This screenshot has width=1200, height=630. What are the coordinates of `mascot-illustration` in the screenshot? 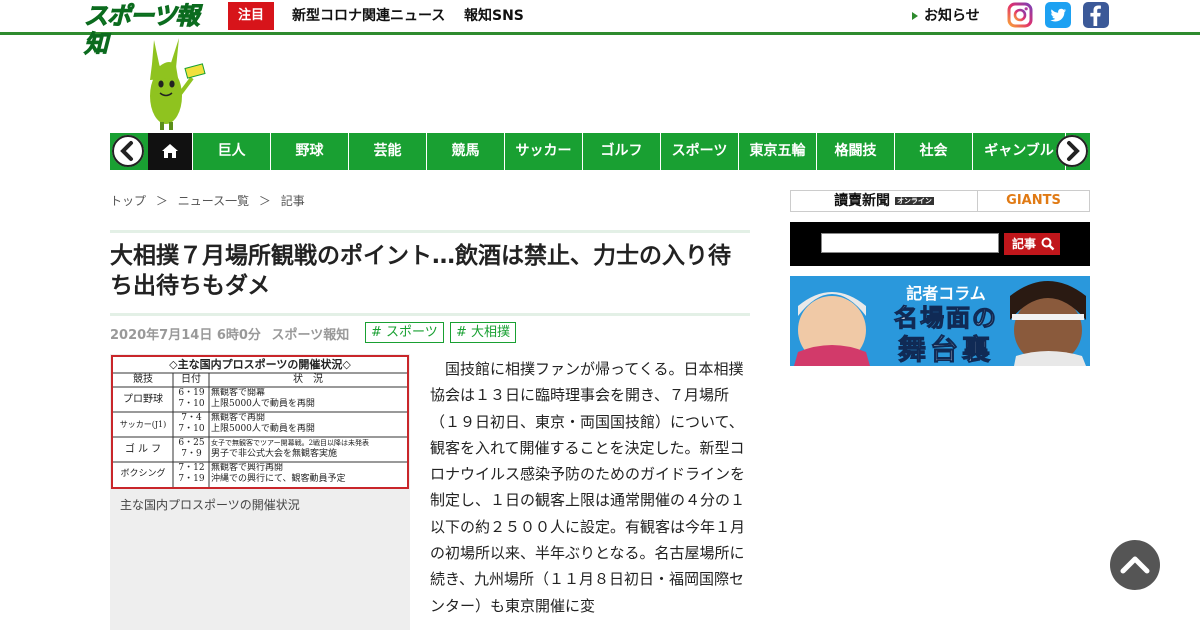 It's located at (177, 84).